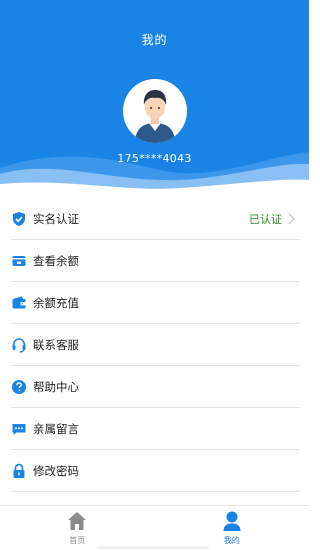  I want to click on page-title: 我的, so click(154, 40).